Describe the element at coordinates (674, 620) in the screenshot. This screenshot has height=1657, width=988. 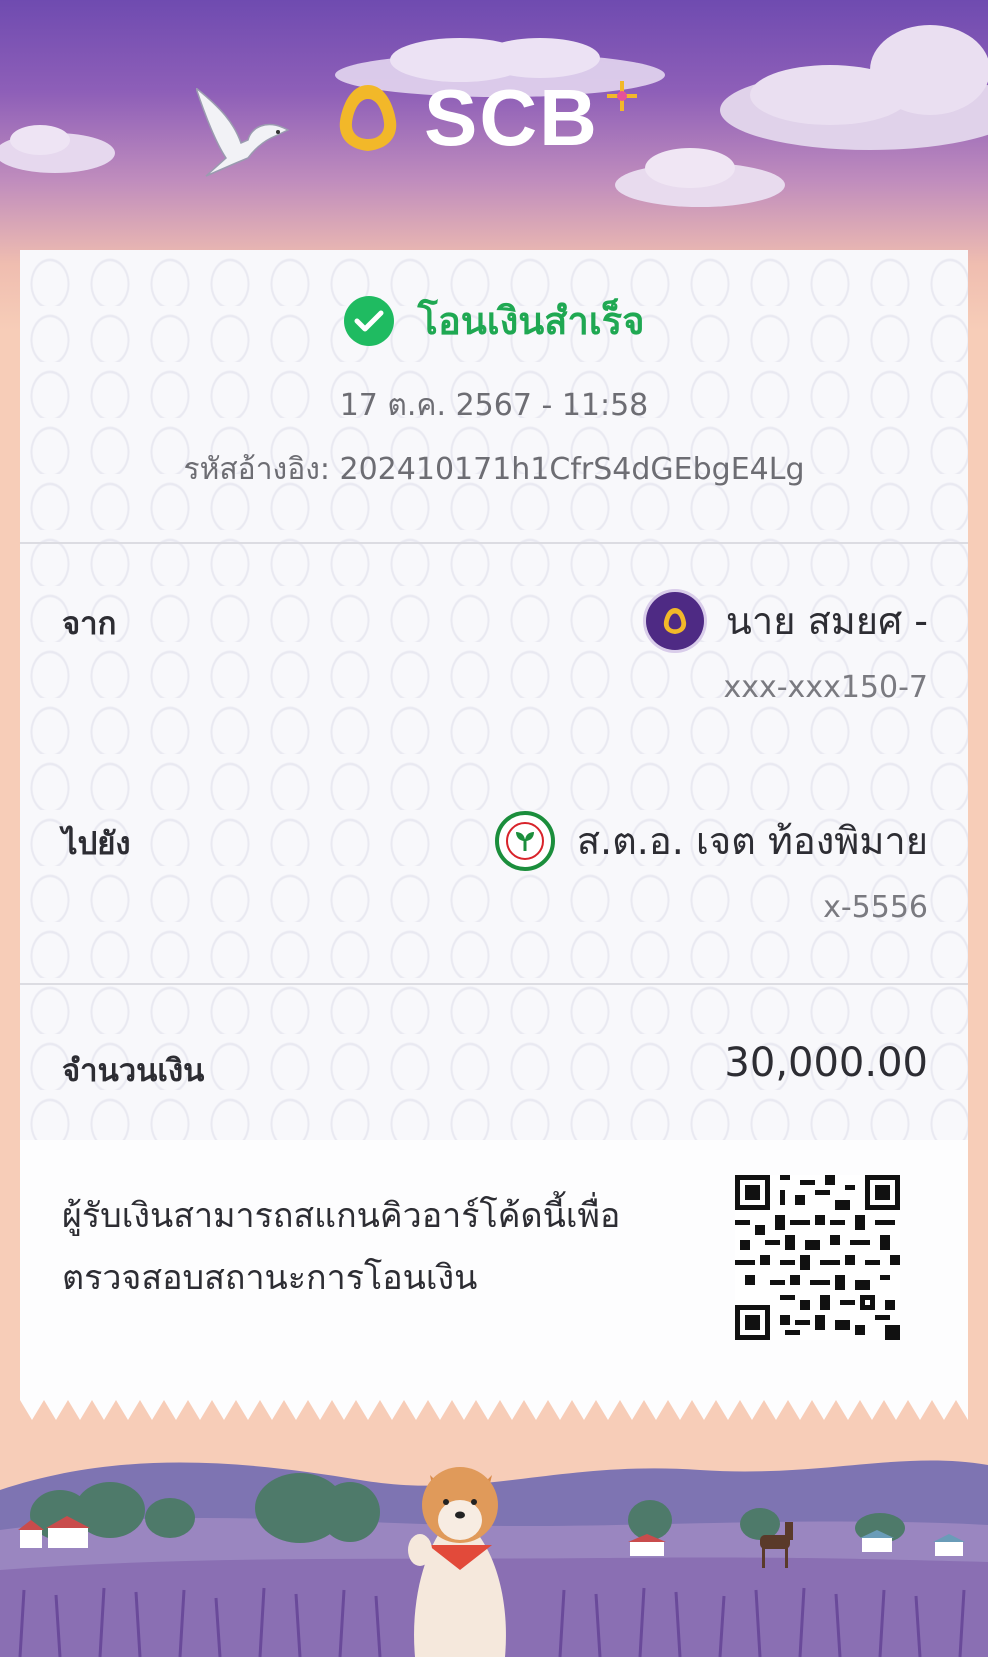
I see `scb-bank-icon` at that location.